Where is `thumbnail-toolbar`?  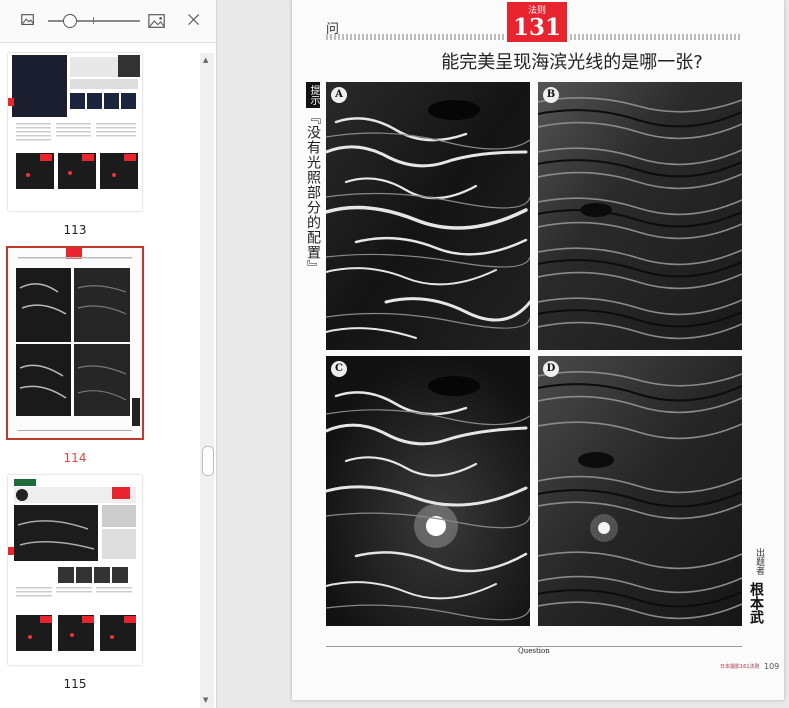
thumbnail-toolbar is located at coordinates (108, 21).